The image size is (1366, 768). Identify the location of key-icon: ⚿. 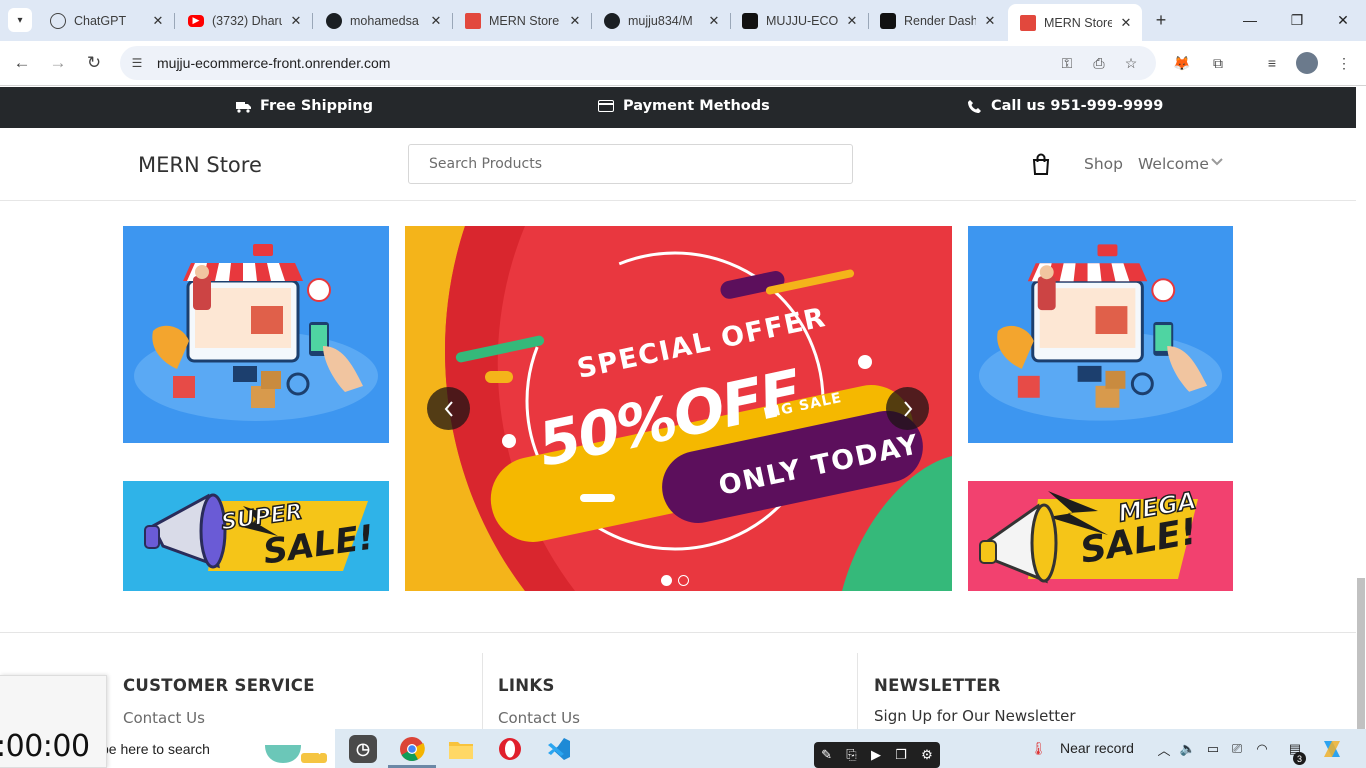
(1067, 63).